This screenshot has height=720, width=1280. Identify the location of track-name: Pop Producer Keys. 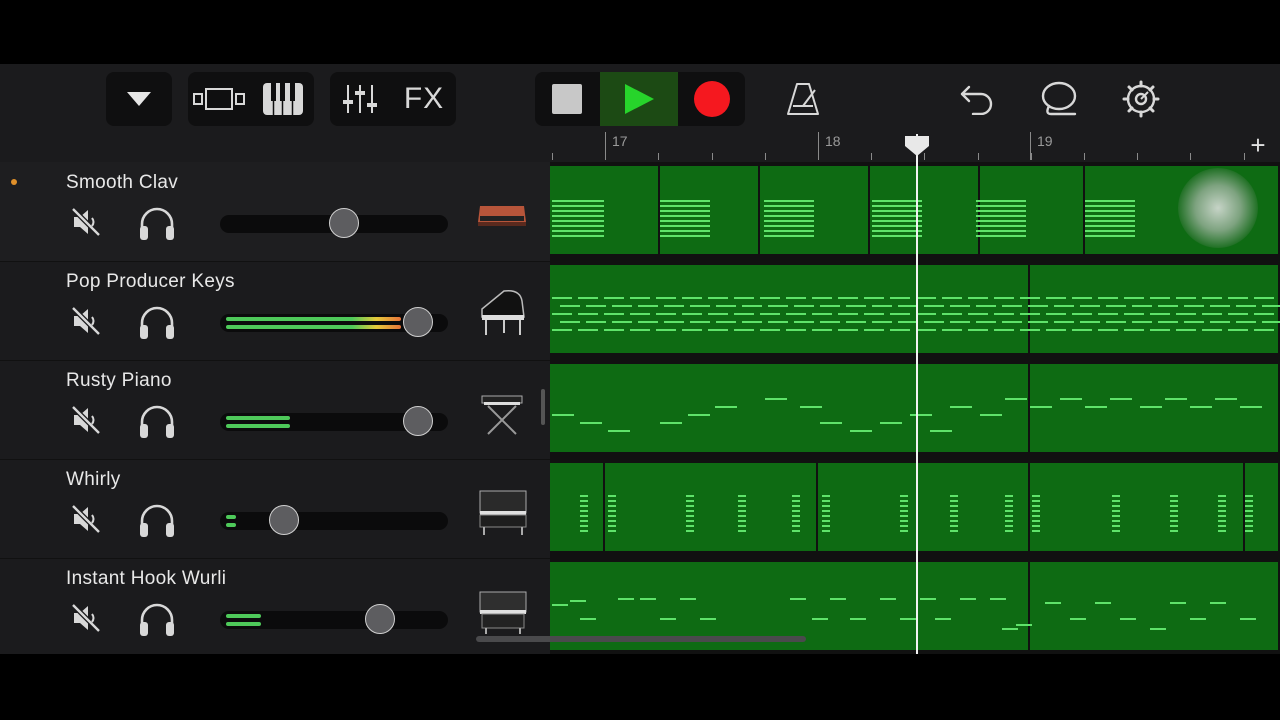
(150, 282).